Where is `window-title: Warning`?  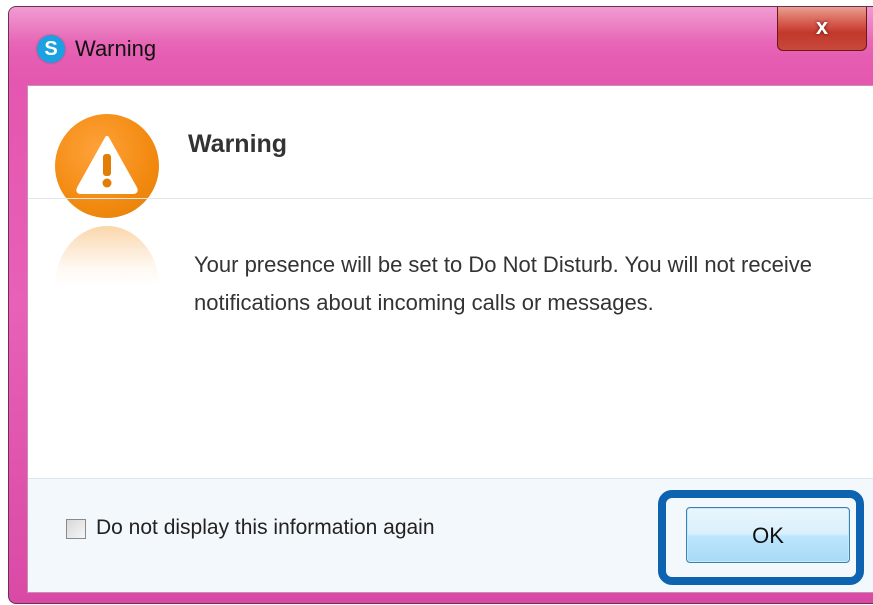
window-title: Warning is located at coordinates (116, 48).